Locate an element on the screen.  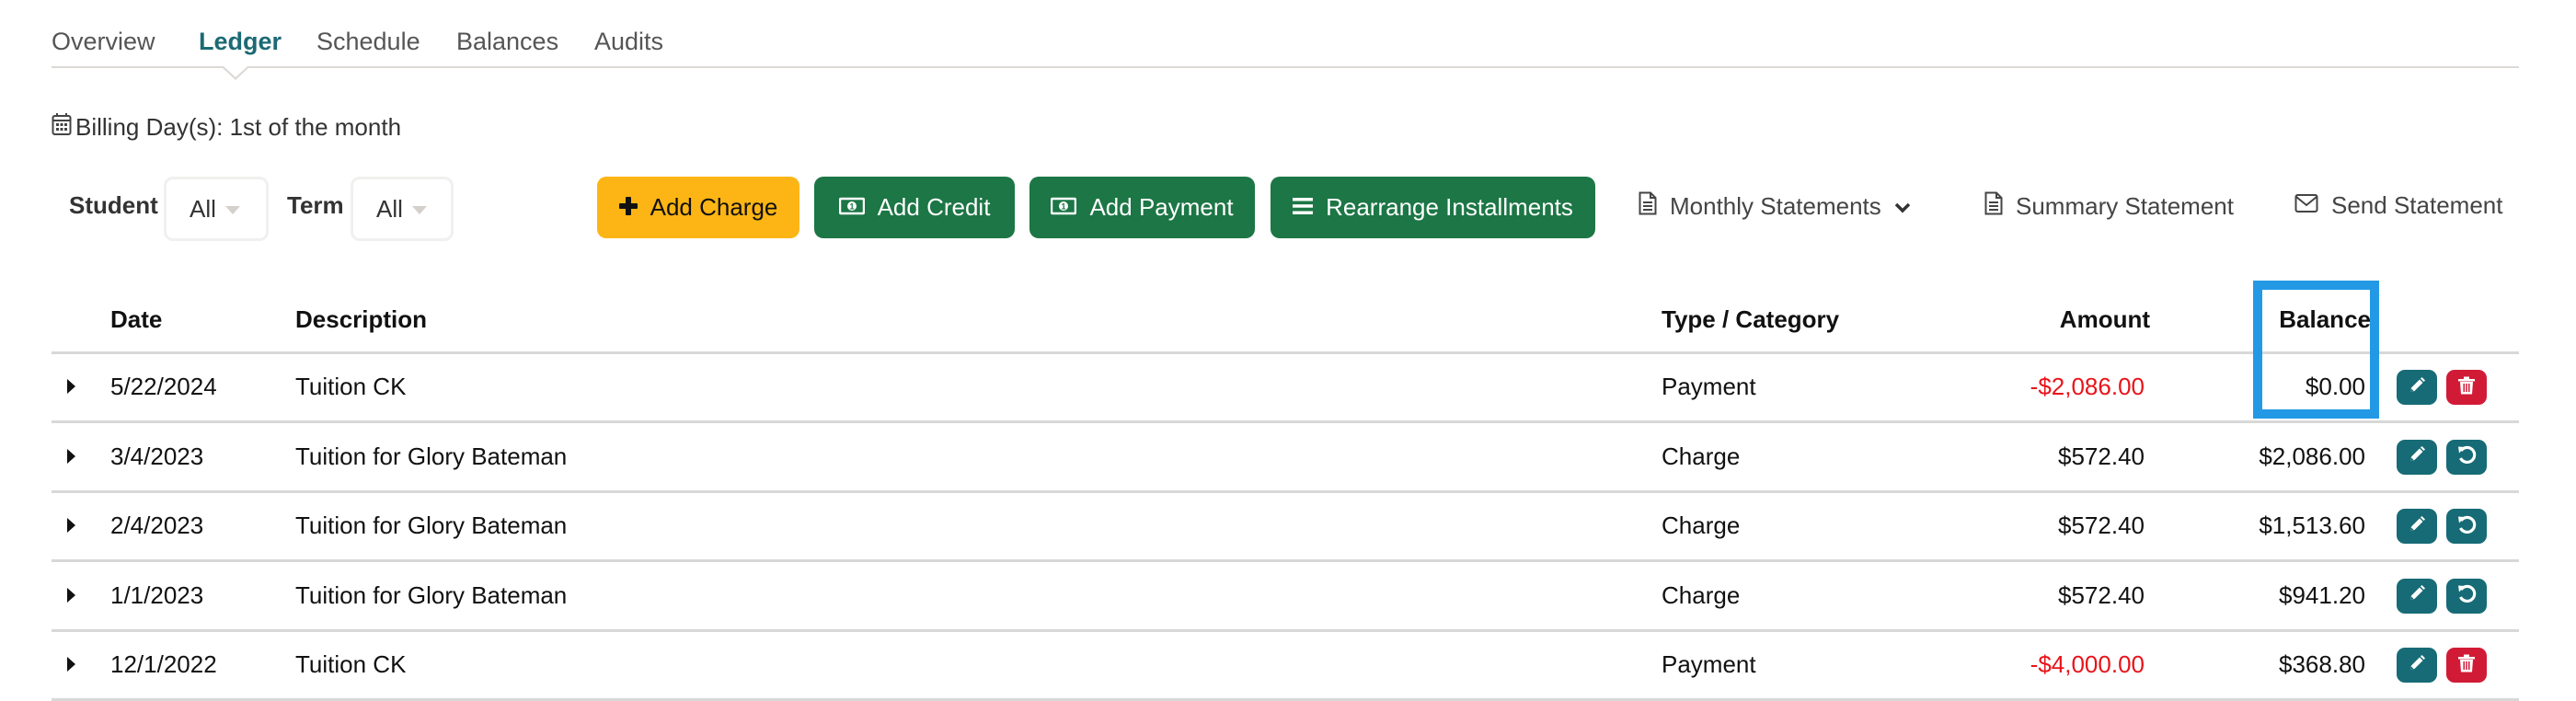
row-balance: $941.20 is located at coordinates (2322, 594).